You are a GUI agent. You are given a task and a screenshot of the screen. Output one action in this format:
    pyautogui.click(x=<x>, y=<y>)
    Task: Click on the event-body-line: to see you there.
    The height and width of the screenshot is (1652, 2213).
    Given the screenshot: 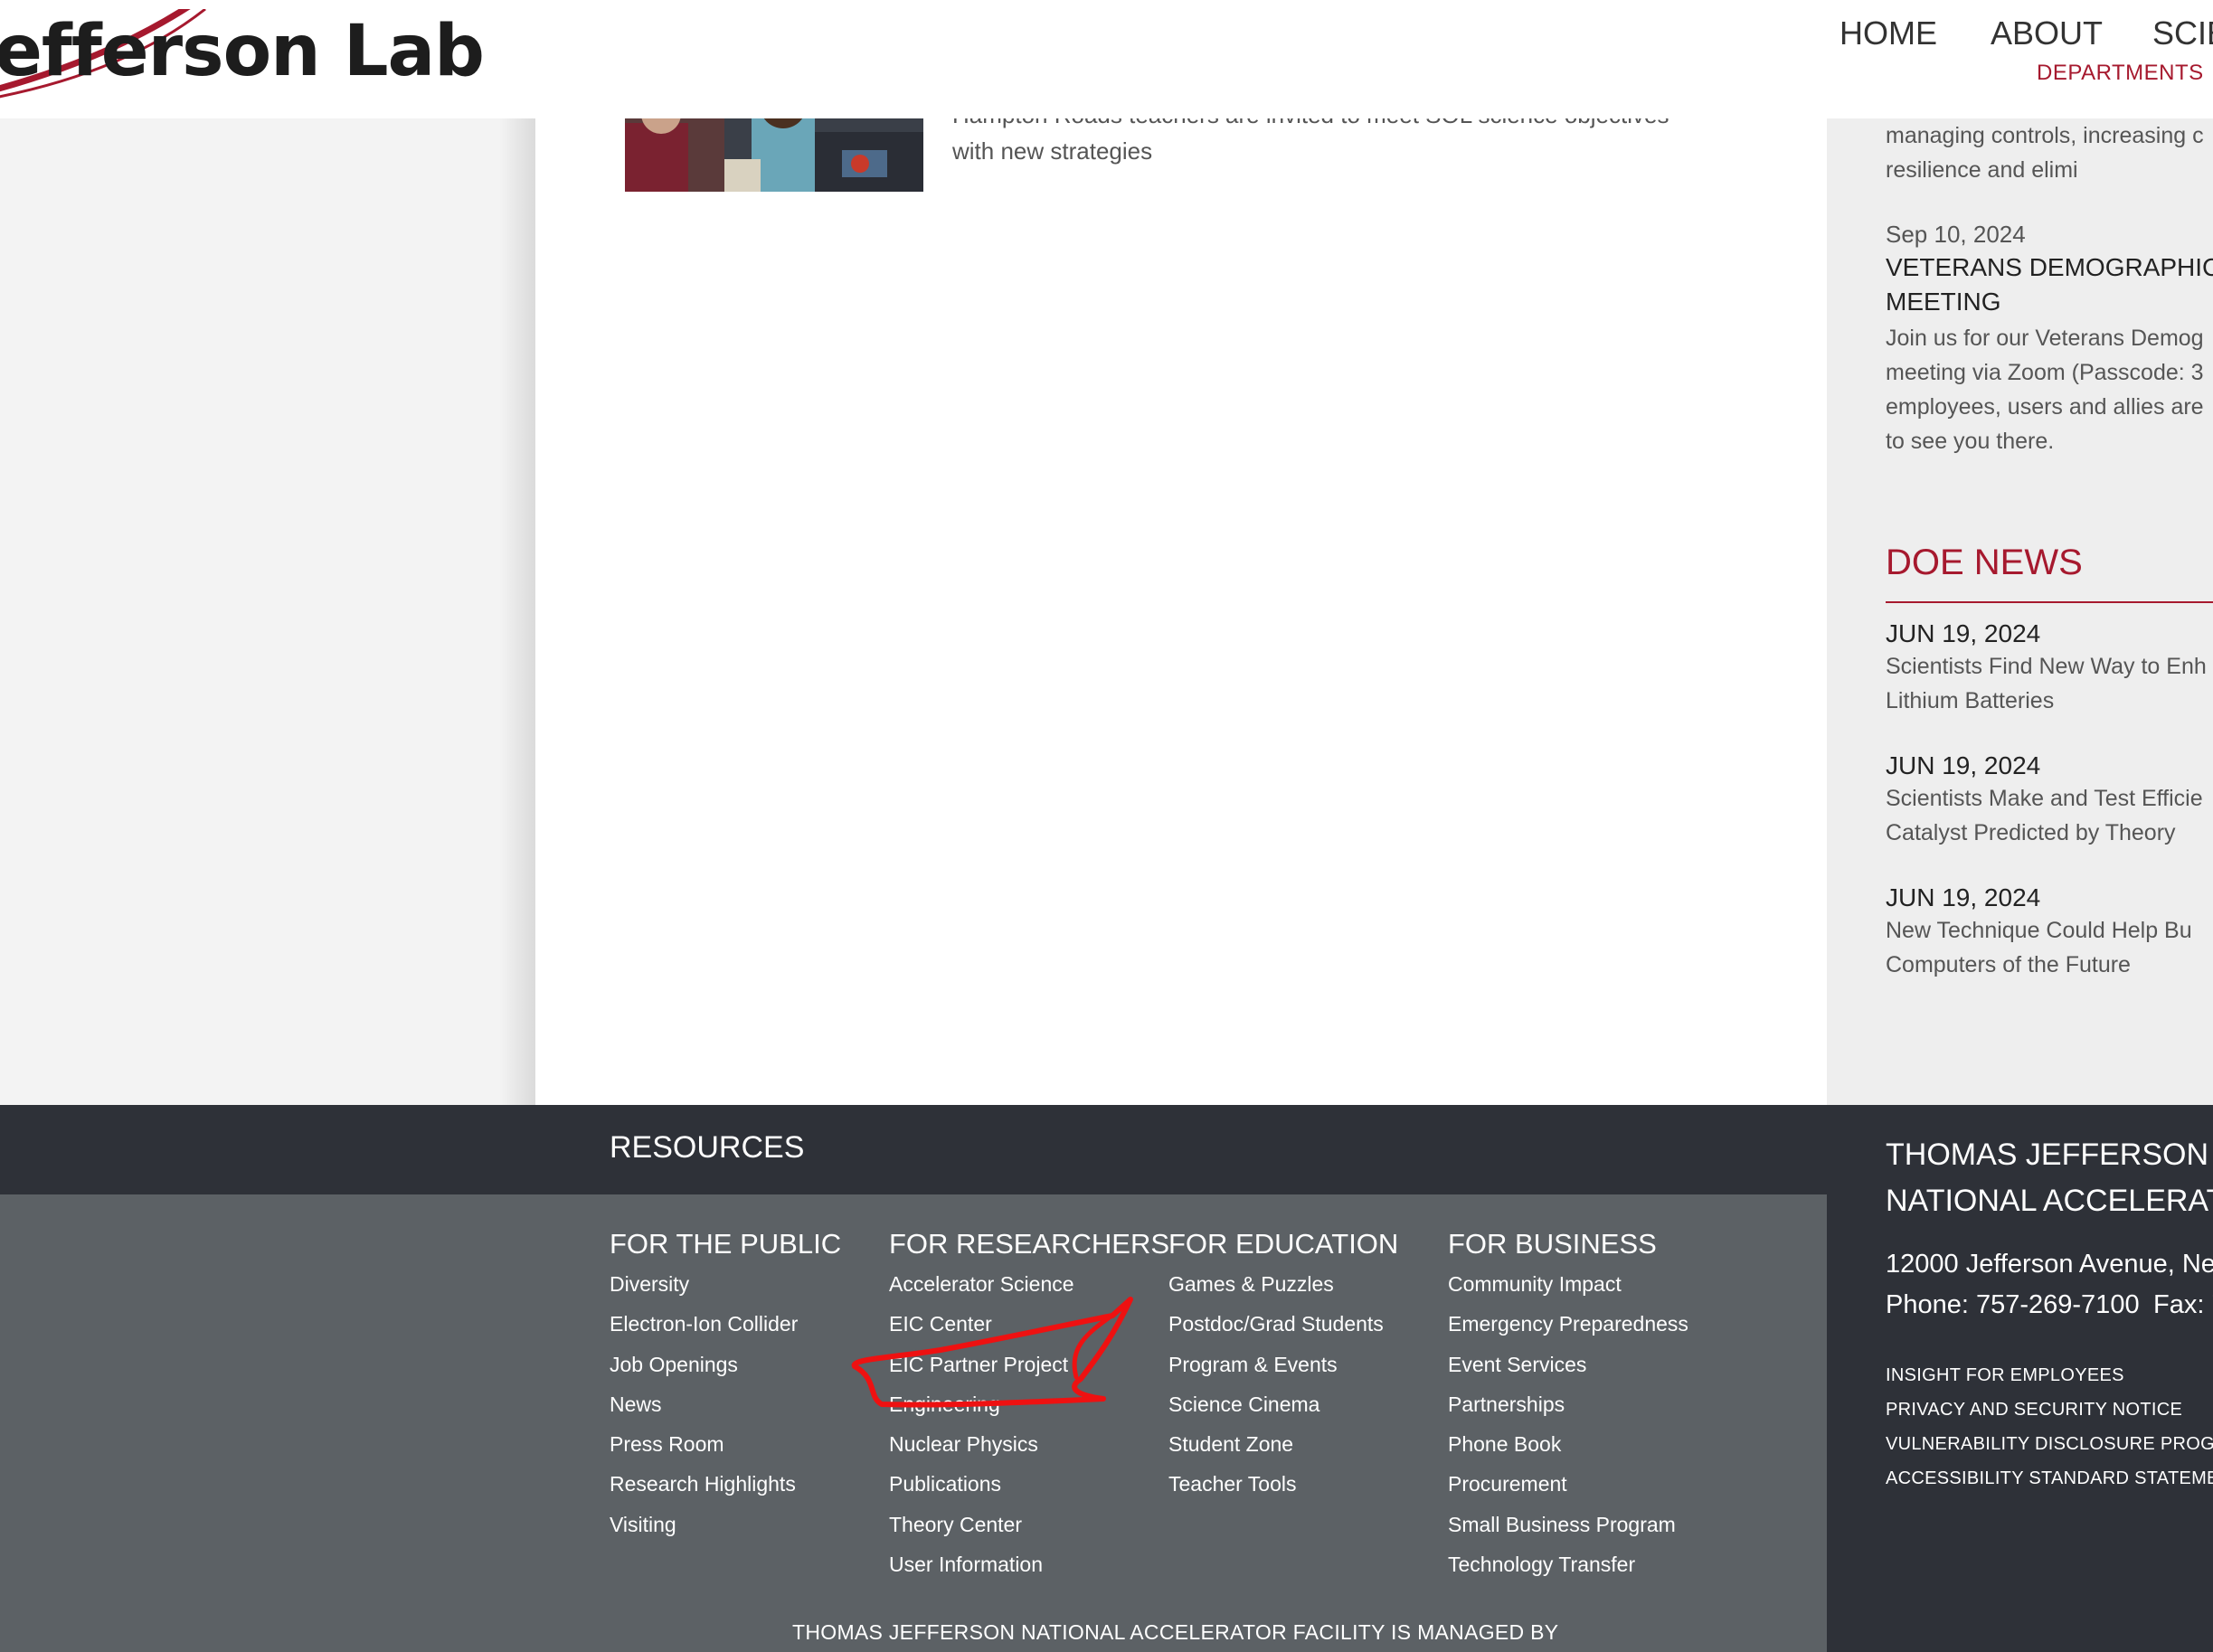 What is the action you would take?
    pyautogui.click(x=1971, y=441)
    